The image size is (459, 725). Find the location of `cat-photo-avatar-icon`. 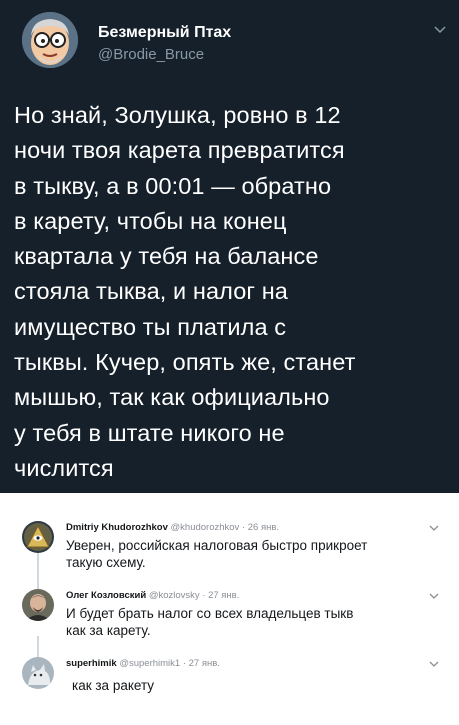

cat-photo-avatar-icon is located at coordinates (38, 673).